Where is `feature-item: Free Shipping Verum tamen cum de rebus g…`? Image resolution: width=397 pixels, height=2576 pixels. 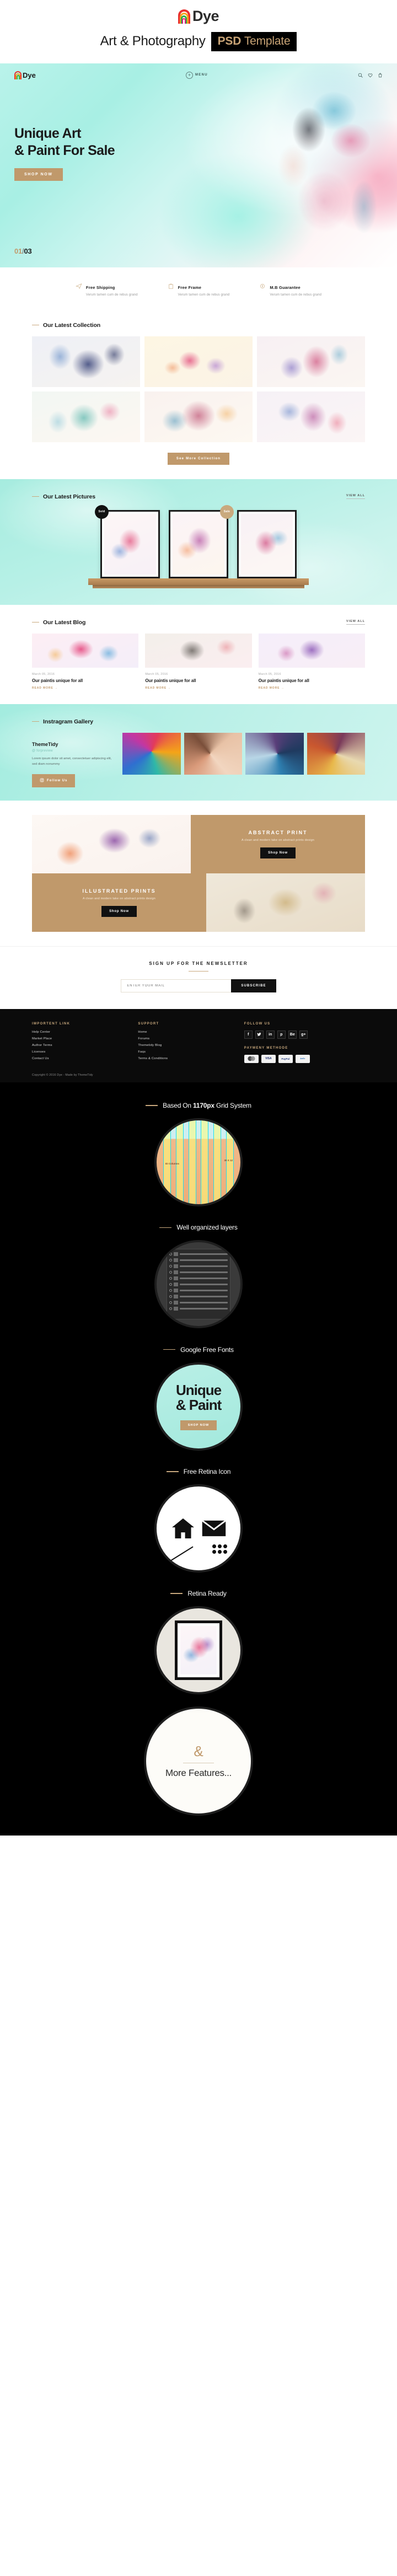
feature-item: Free Shipping Verum tamen cum de rebus g… is located at coordinates (107, 289).